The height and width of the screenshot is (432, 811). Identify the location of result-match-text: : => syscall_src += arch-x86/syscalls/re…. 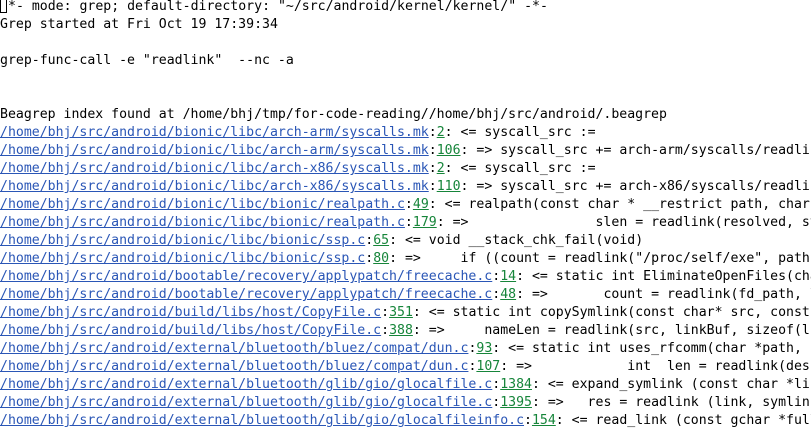
(635, 186).